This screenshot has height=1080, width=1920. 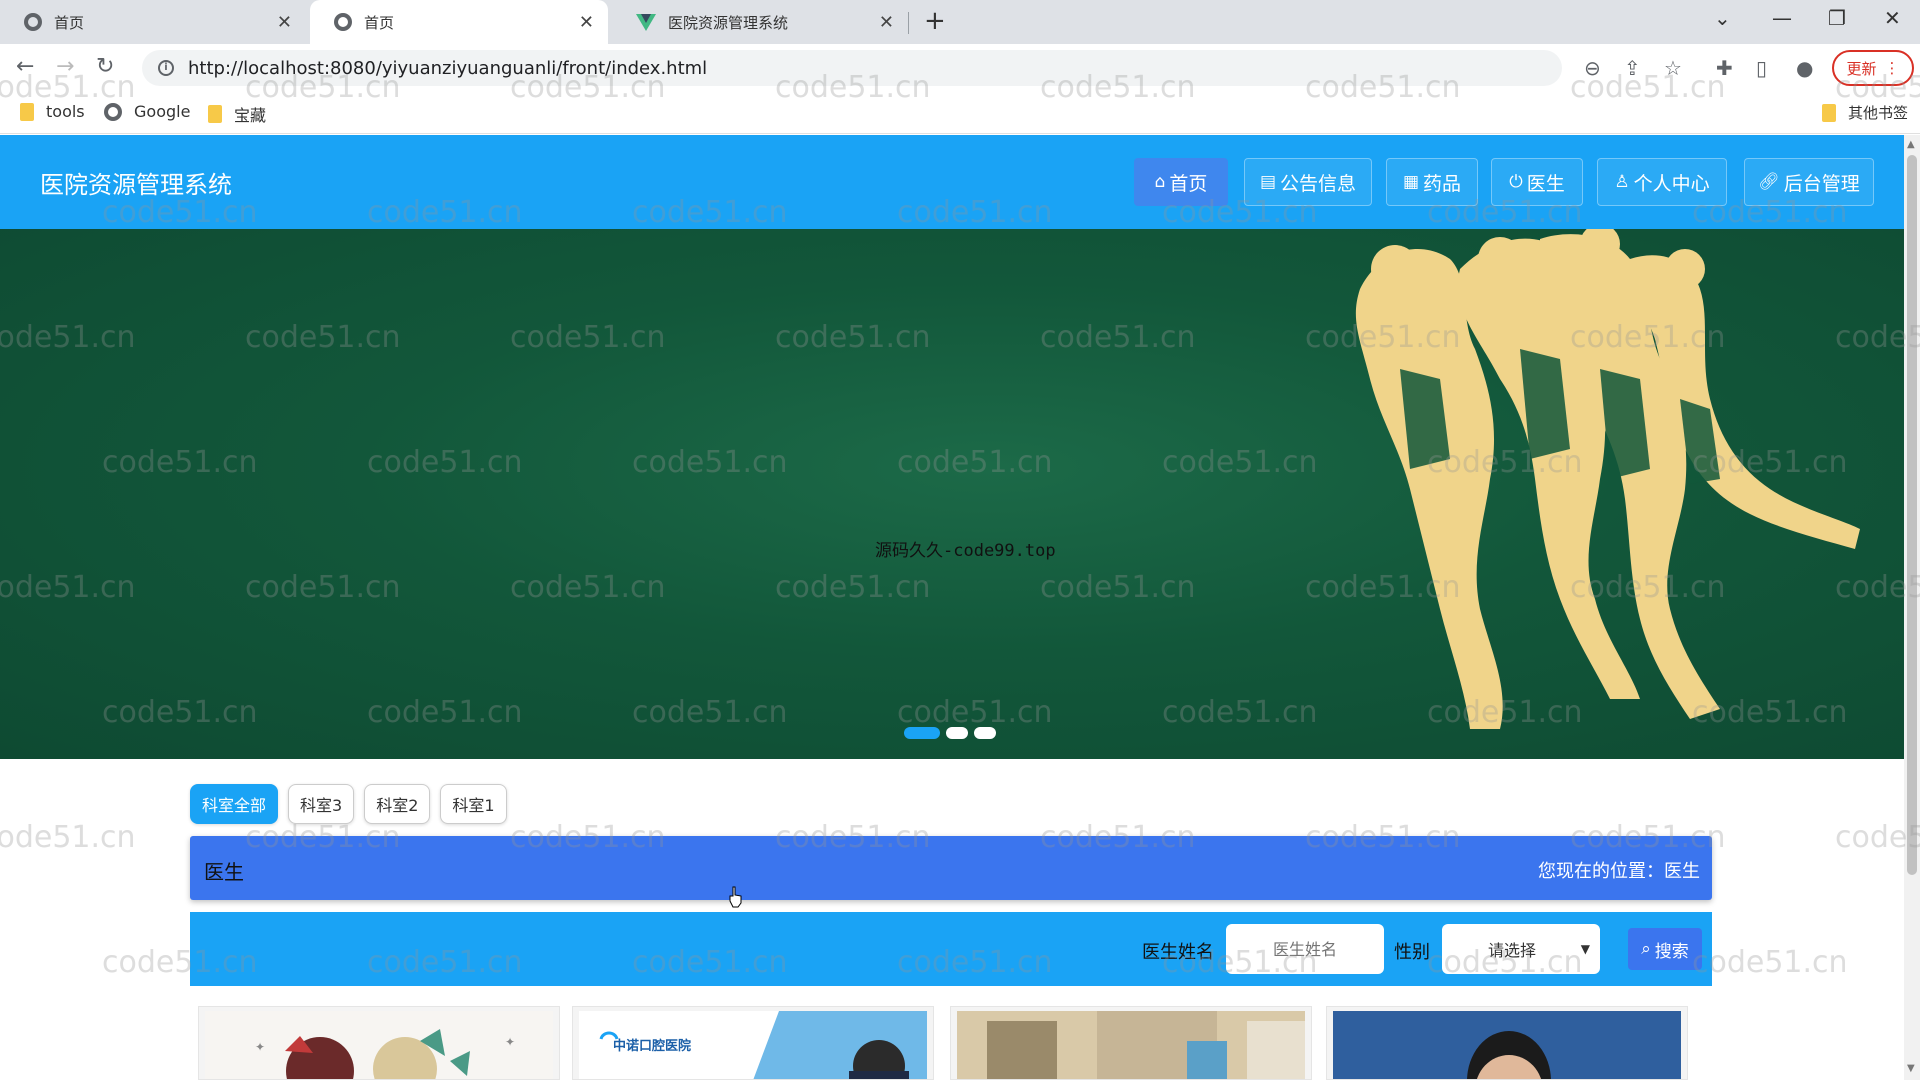 What do you see at coordinates (1442, 183) in the screenshot?
I see `nav-label: 药品` at bounding box center [1442, 183].